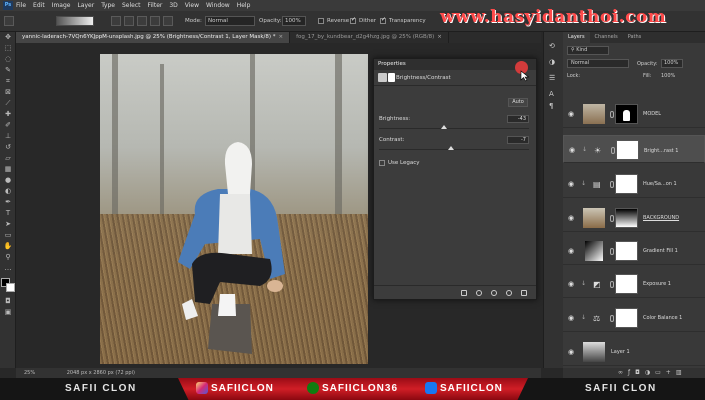  I want to click on gradient-tool-preset-icon, so click(9, 21).